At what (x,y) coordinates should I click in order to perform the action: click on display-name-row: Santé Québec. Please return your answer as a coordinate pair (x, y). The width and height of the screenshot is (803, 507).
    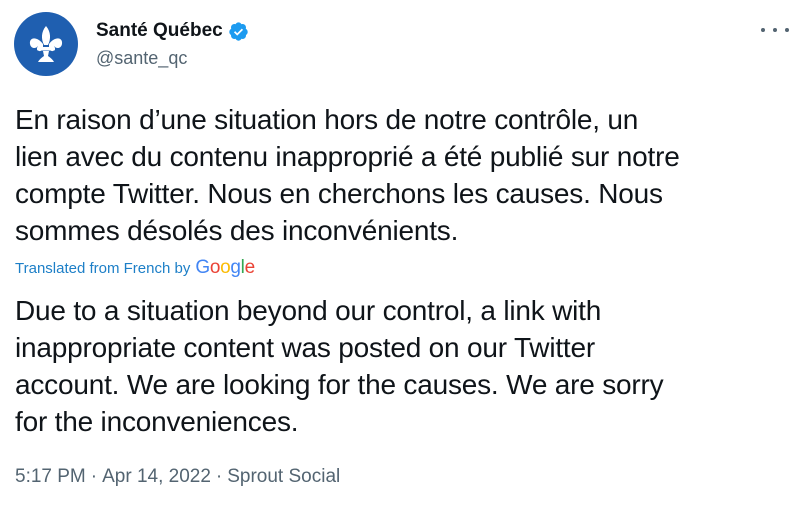
    Looking at the image, I should click on (172, 31).